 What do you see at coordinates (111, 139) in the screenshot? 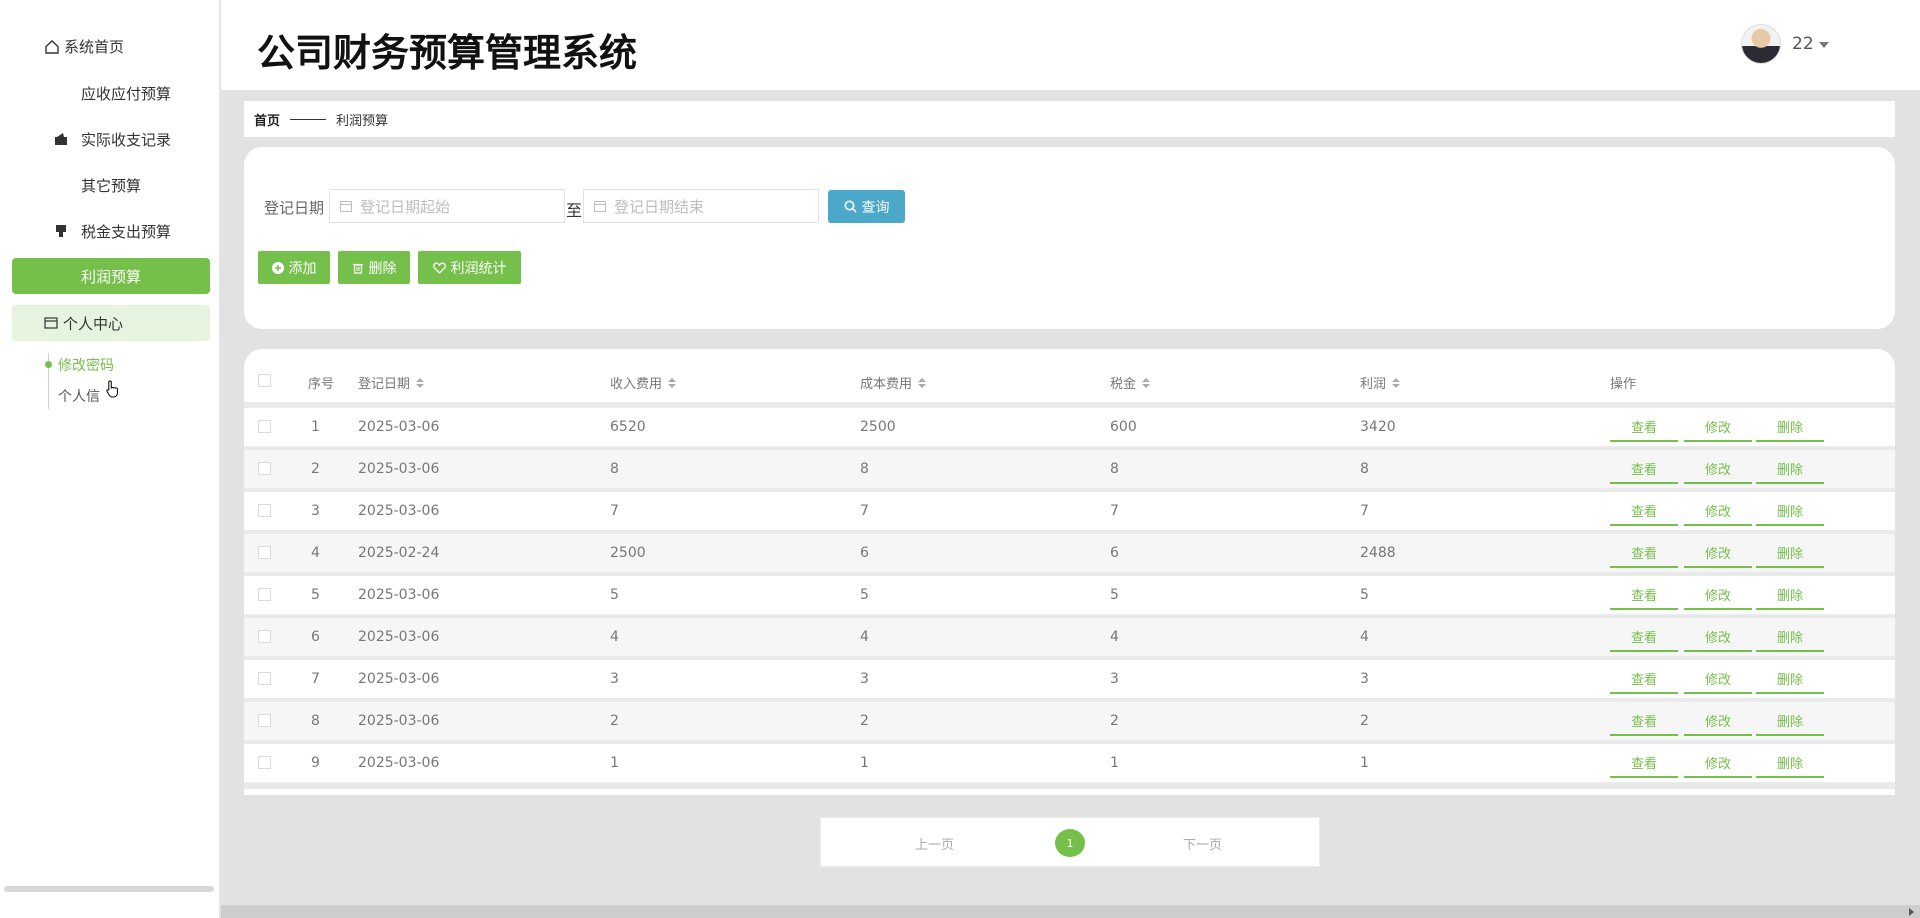
I see `sidebar-item-actual-records: 实际收支记录` at bounding box center [111, 139].